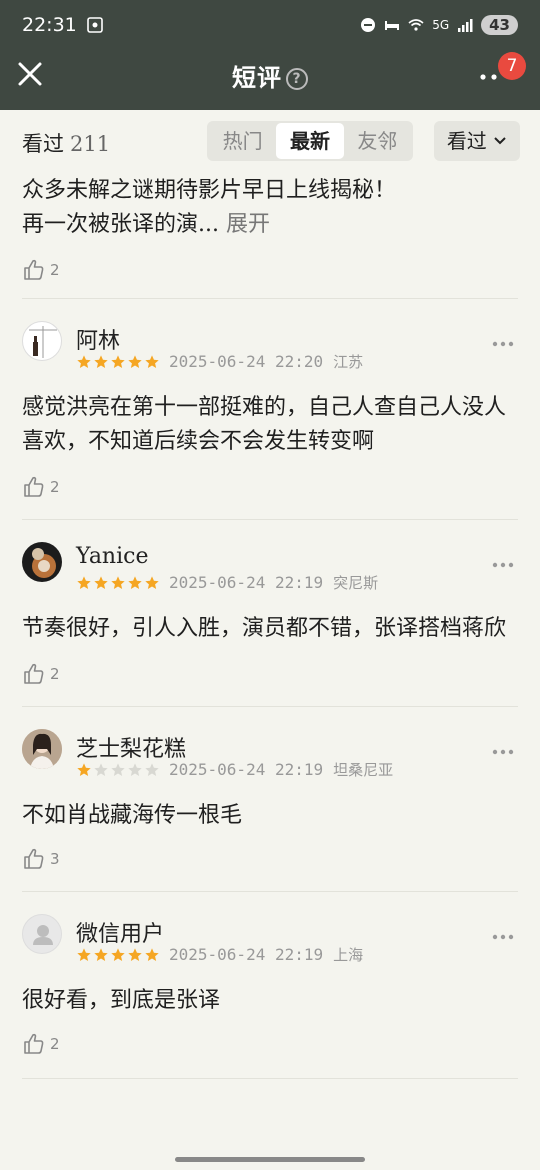  I want to click on comment-meta: 2025-06-24 22:19 突尼斯, so click(227, 582).